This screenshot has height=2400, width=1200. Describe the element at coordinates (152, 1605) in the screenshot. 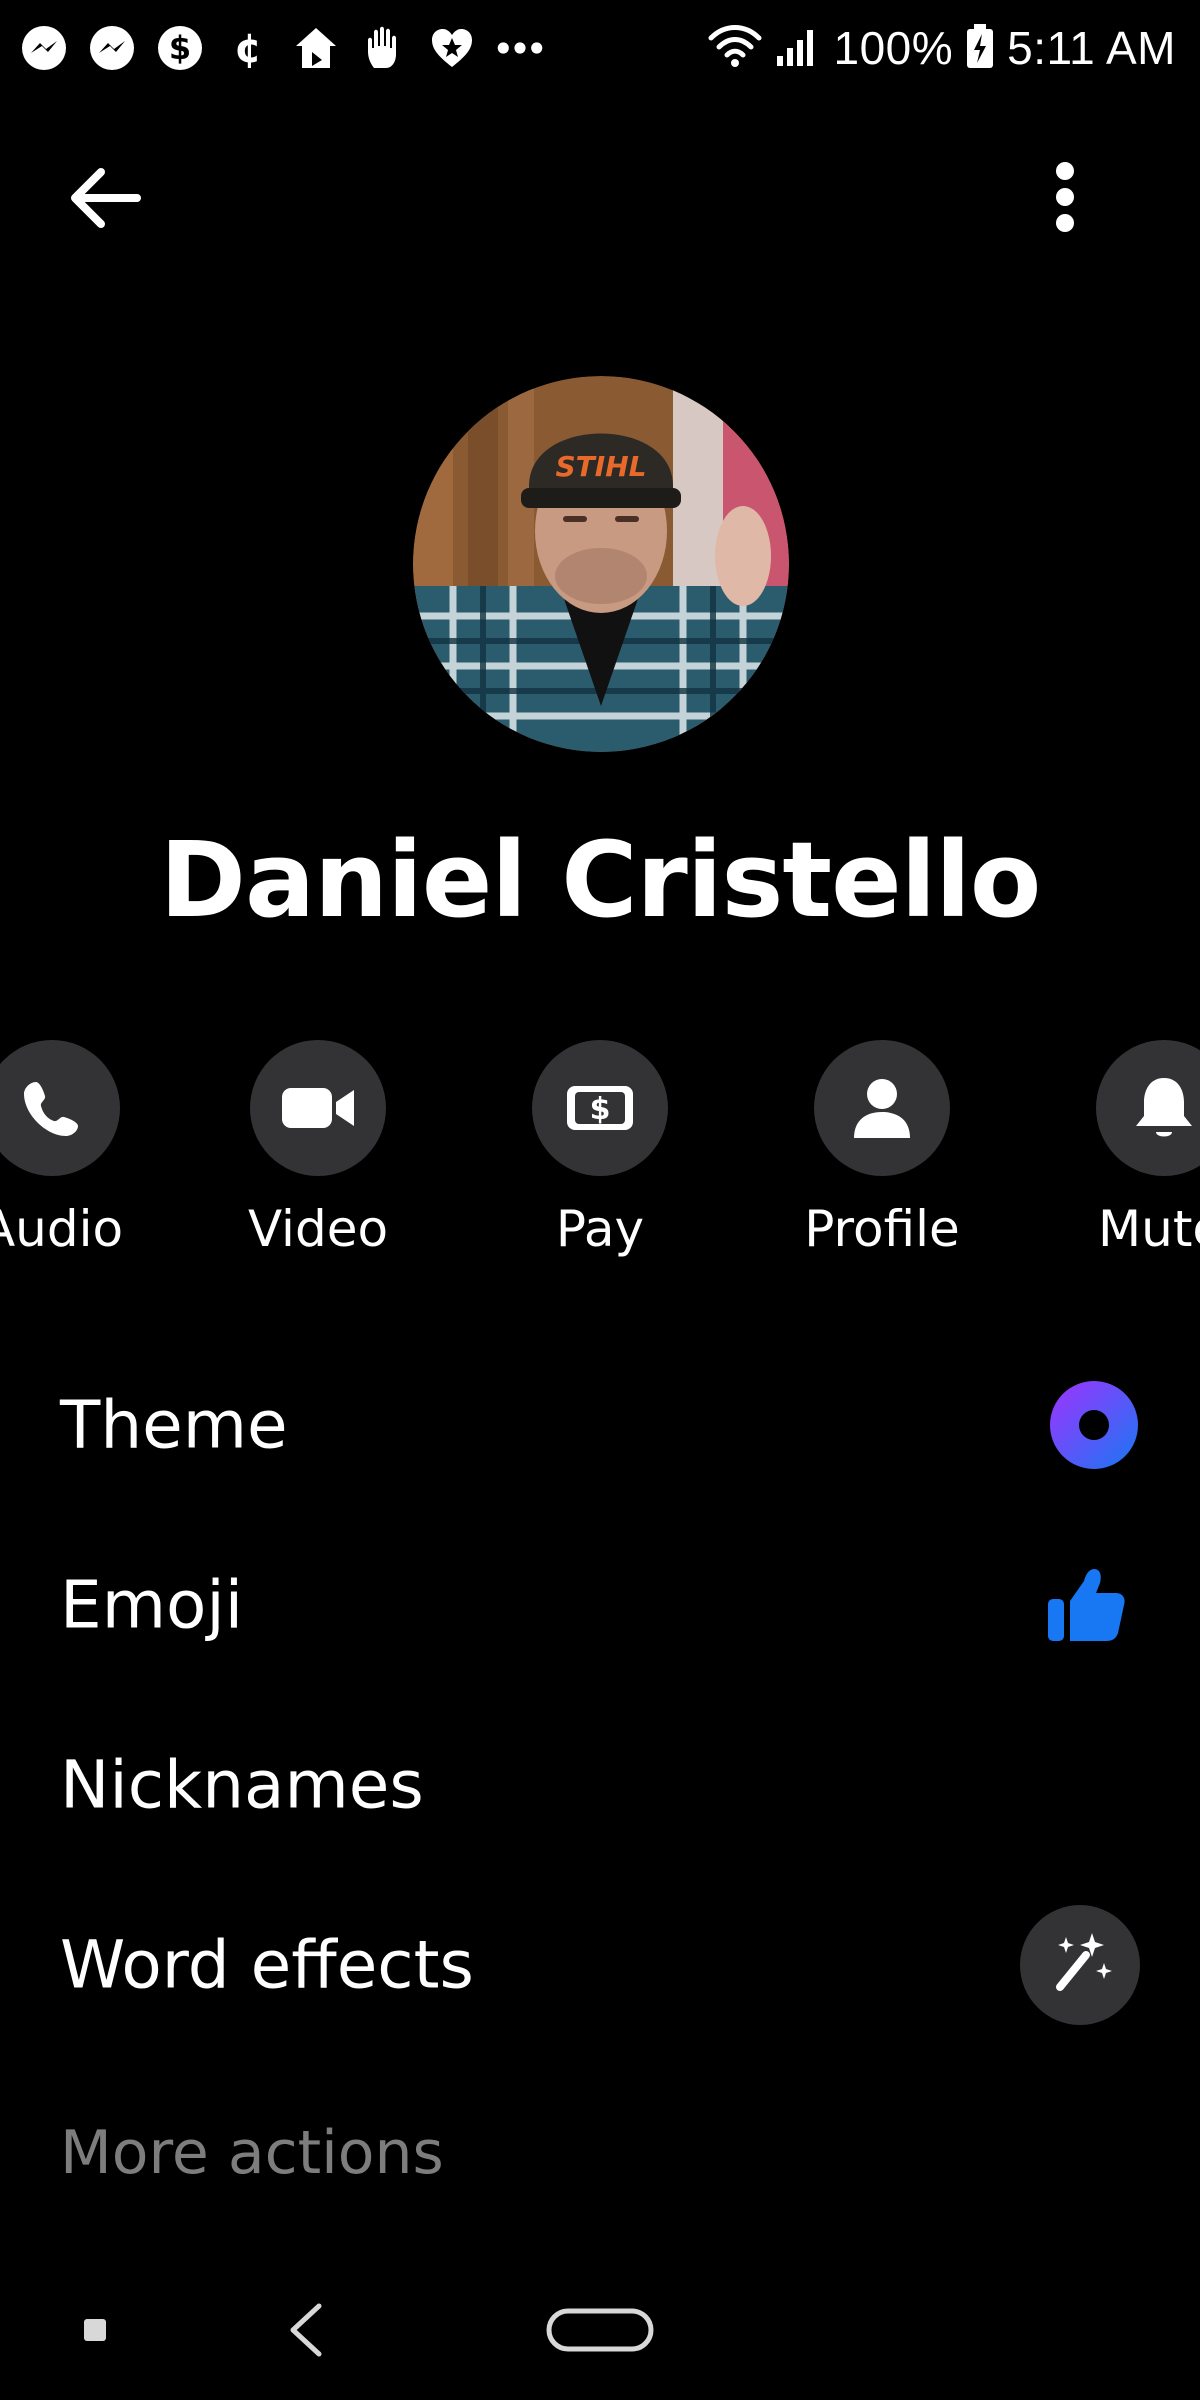

I see `emoji-label: Emoji` at that location.